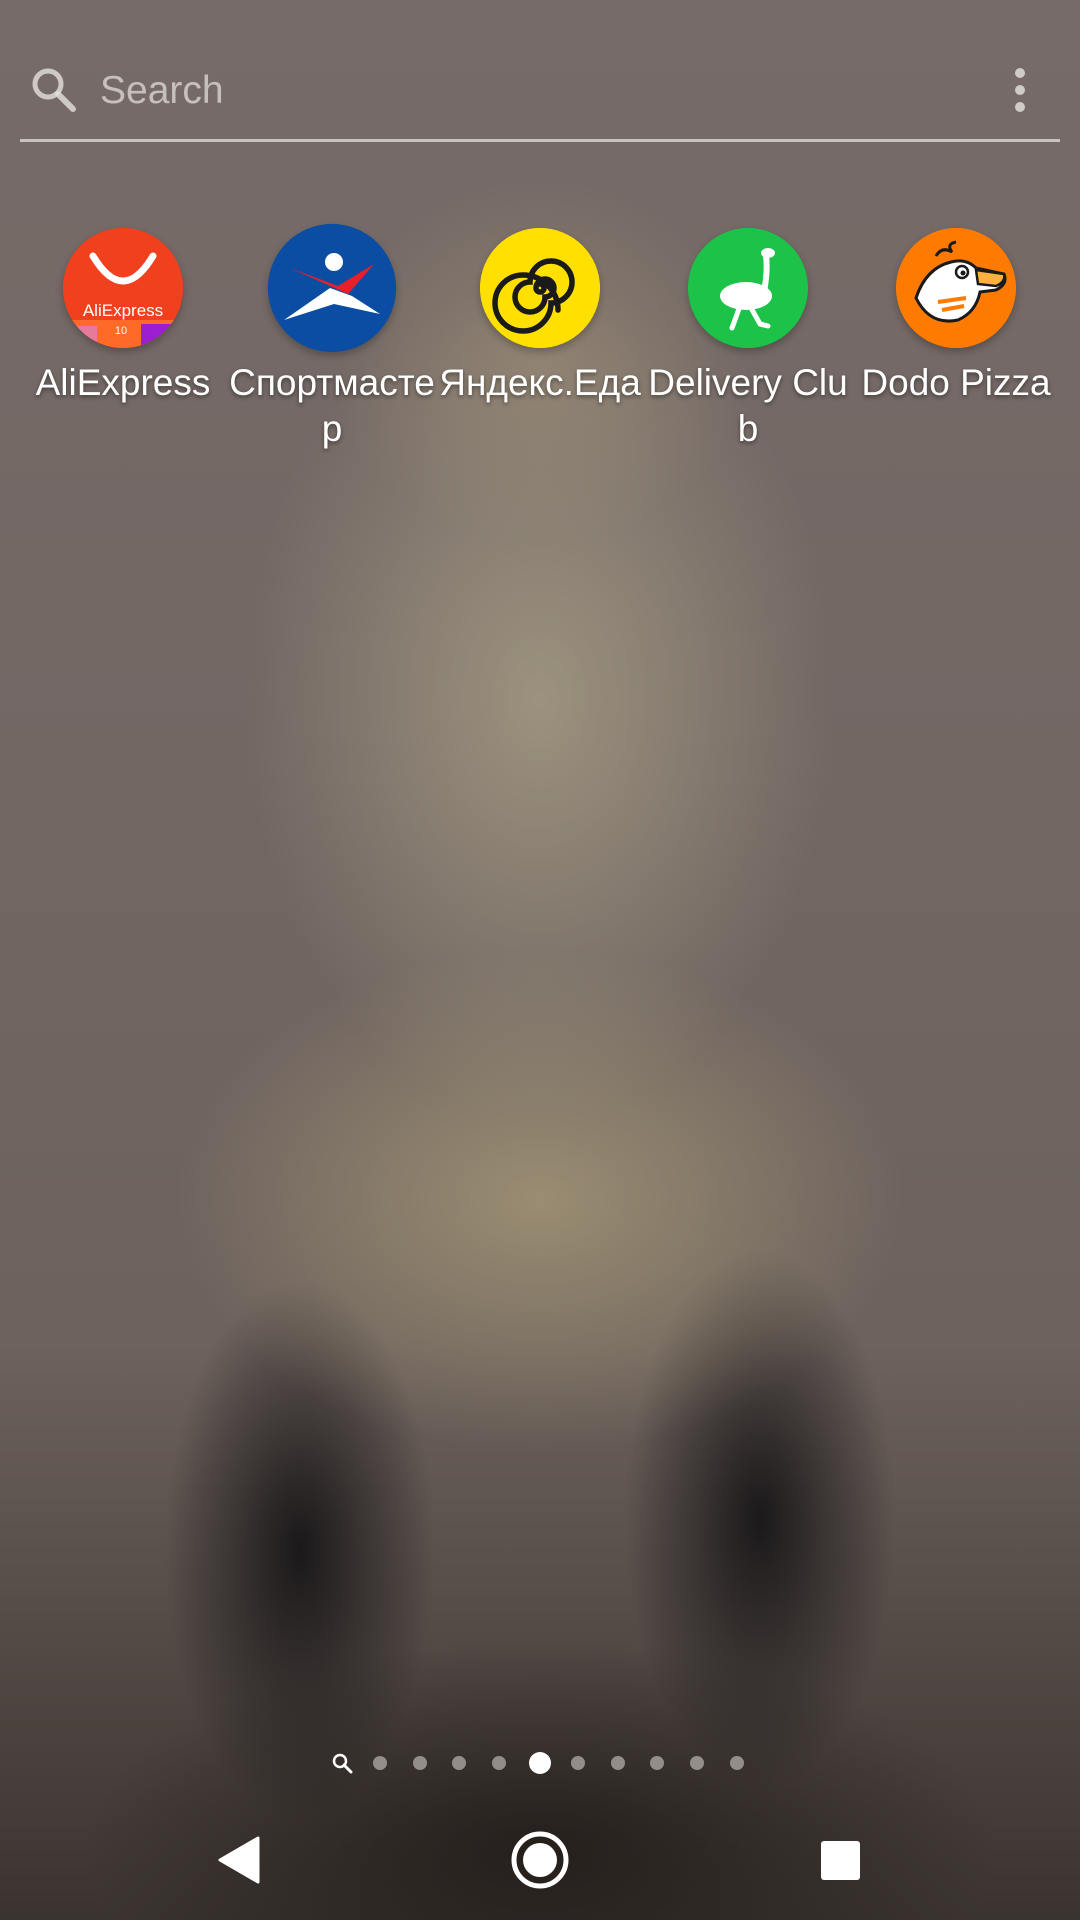 The height and width of the screenshot is (1920, 1080). What do you see at coordinates (121, 331) in the screenshot?
I see `aliexpress-badge-sub: 10` at bounding box center [121, 331].